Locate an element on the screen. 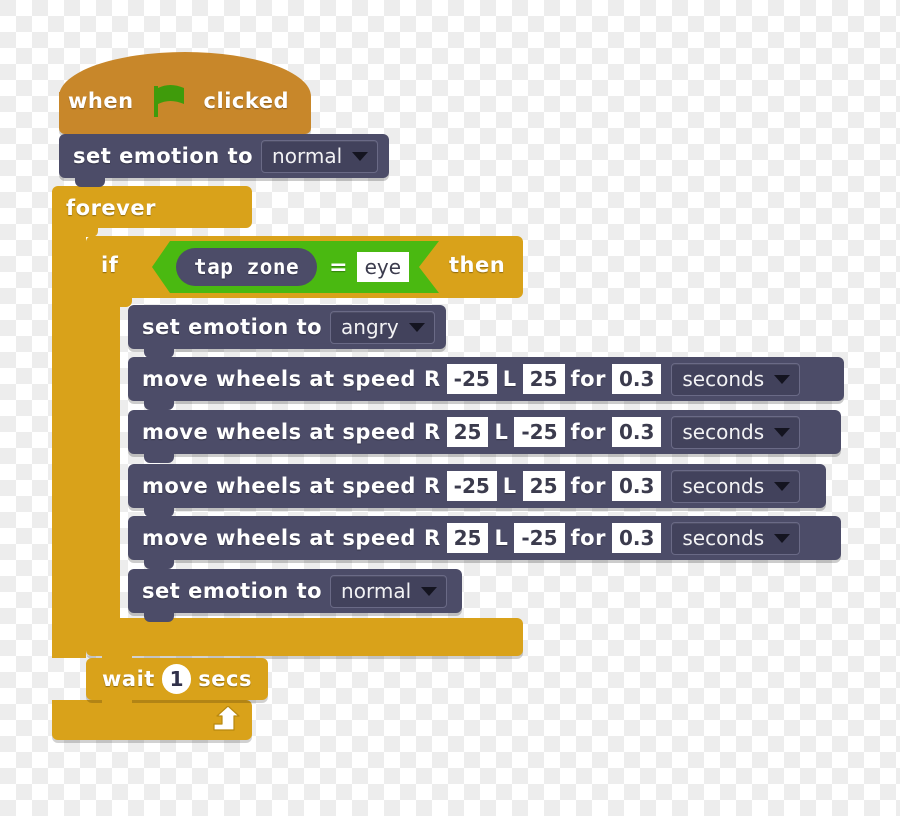 The image size is (900, 816). duration-input-2: 0.3 is located at coordinates (636, 432).